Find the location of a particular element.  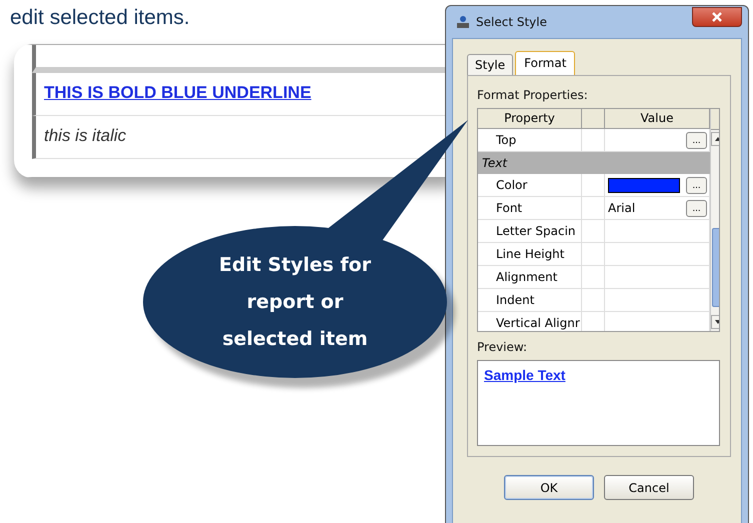

property-row: Letter Spacin is located at coordinates (594, 231).